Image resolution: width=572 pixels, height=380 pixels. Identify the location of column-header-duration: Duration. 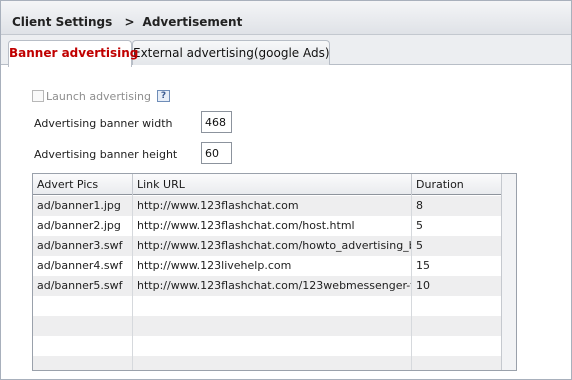
(456, 184).